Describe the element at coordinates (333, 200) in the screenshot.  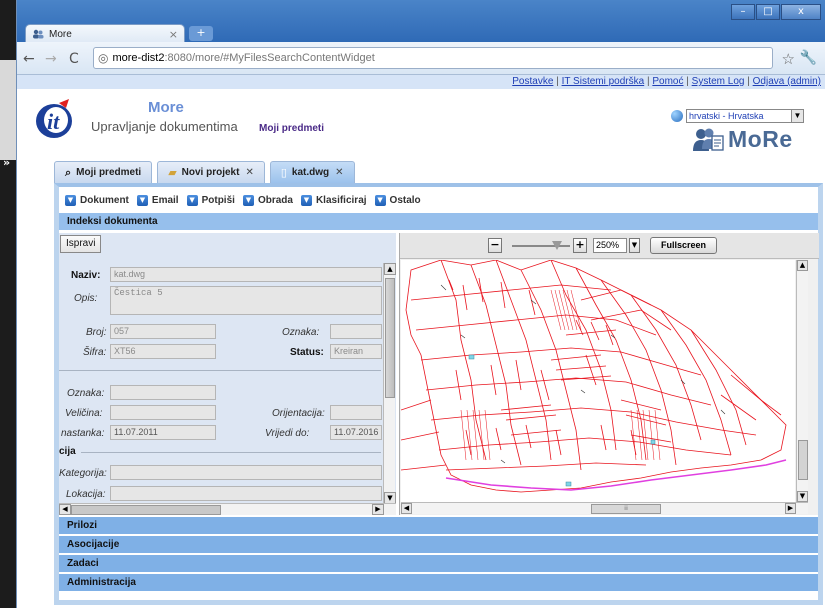
I see `menu-klasificiraj: ▼ Klasificiraj` at that location.